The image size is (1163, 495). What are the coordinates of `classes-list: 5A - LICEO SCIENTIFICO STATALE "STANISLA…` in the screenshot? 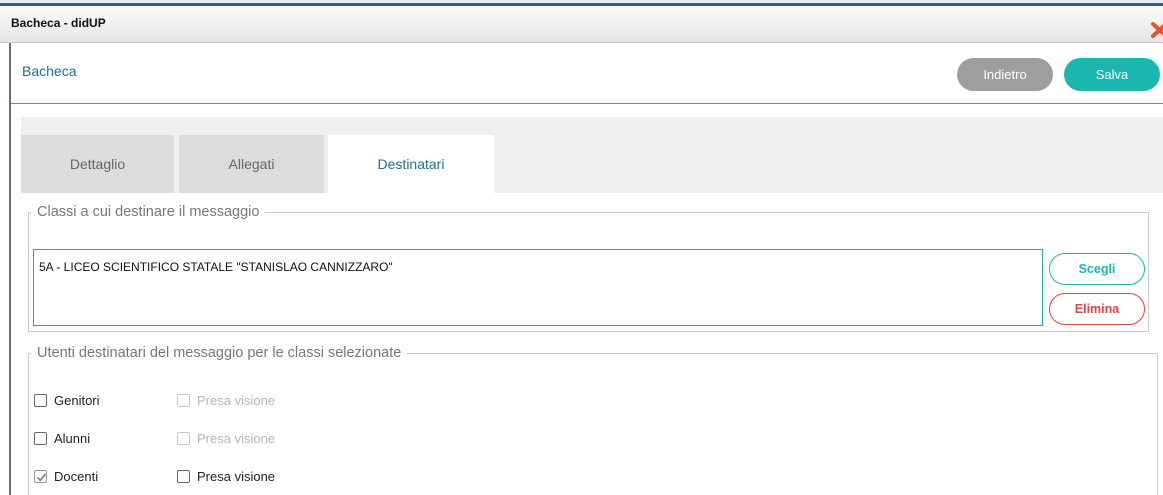 It's located at (538, 287).